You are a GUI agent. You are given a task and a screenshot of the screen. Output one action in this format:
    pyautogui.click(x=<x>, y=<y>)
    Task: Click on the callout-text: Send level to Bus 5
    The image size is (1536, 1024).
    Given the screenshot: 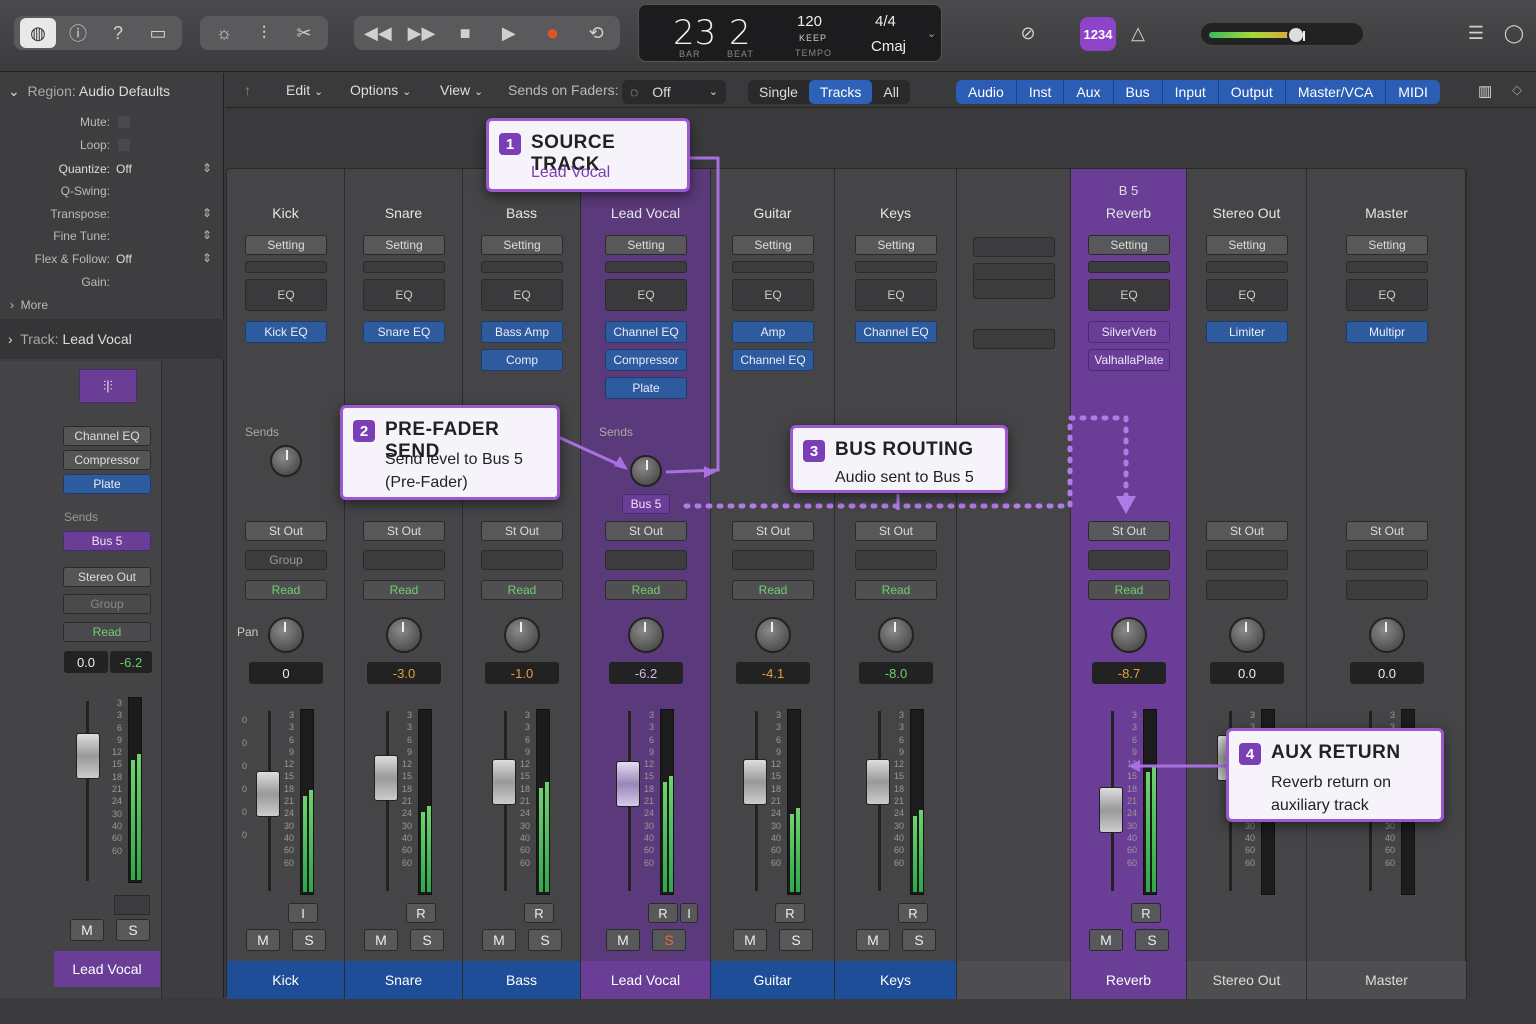 What is the action you would take?
    pyautogui.click(x=454, y=459)
    